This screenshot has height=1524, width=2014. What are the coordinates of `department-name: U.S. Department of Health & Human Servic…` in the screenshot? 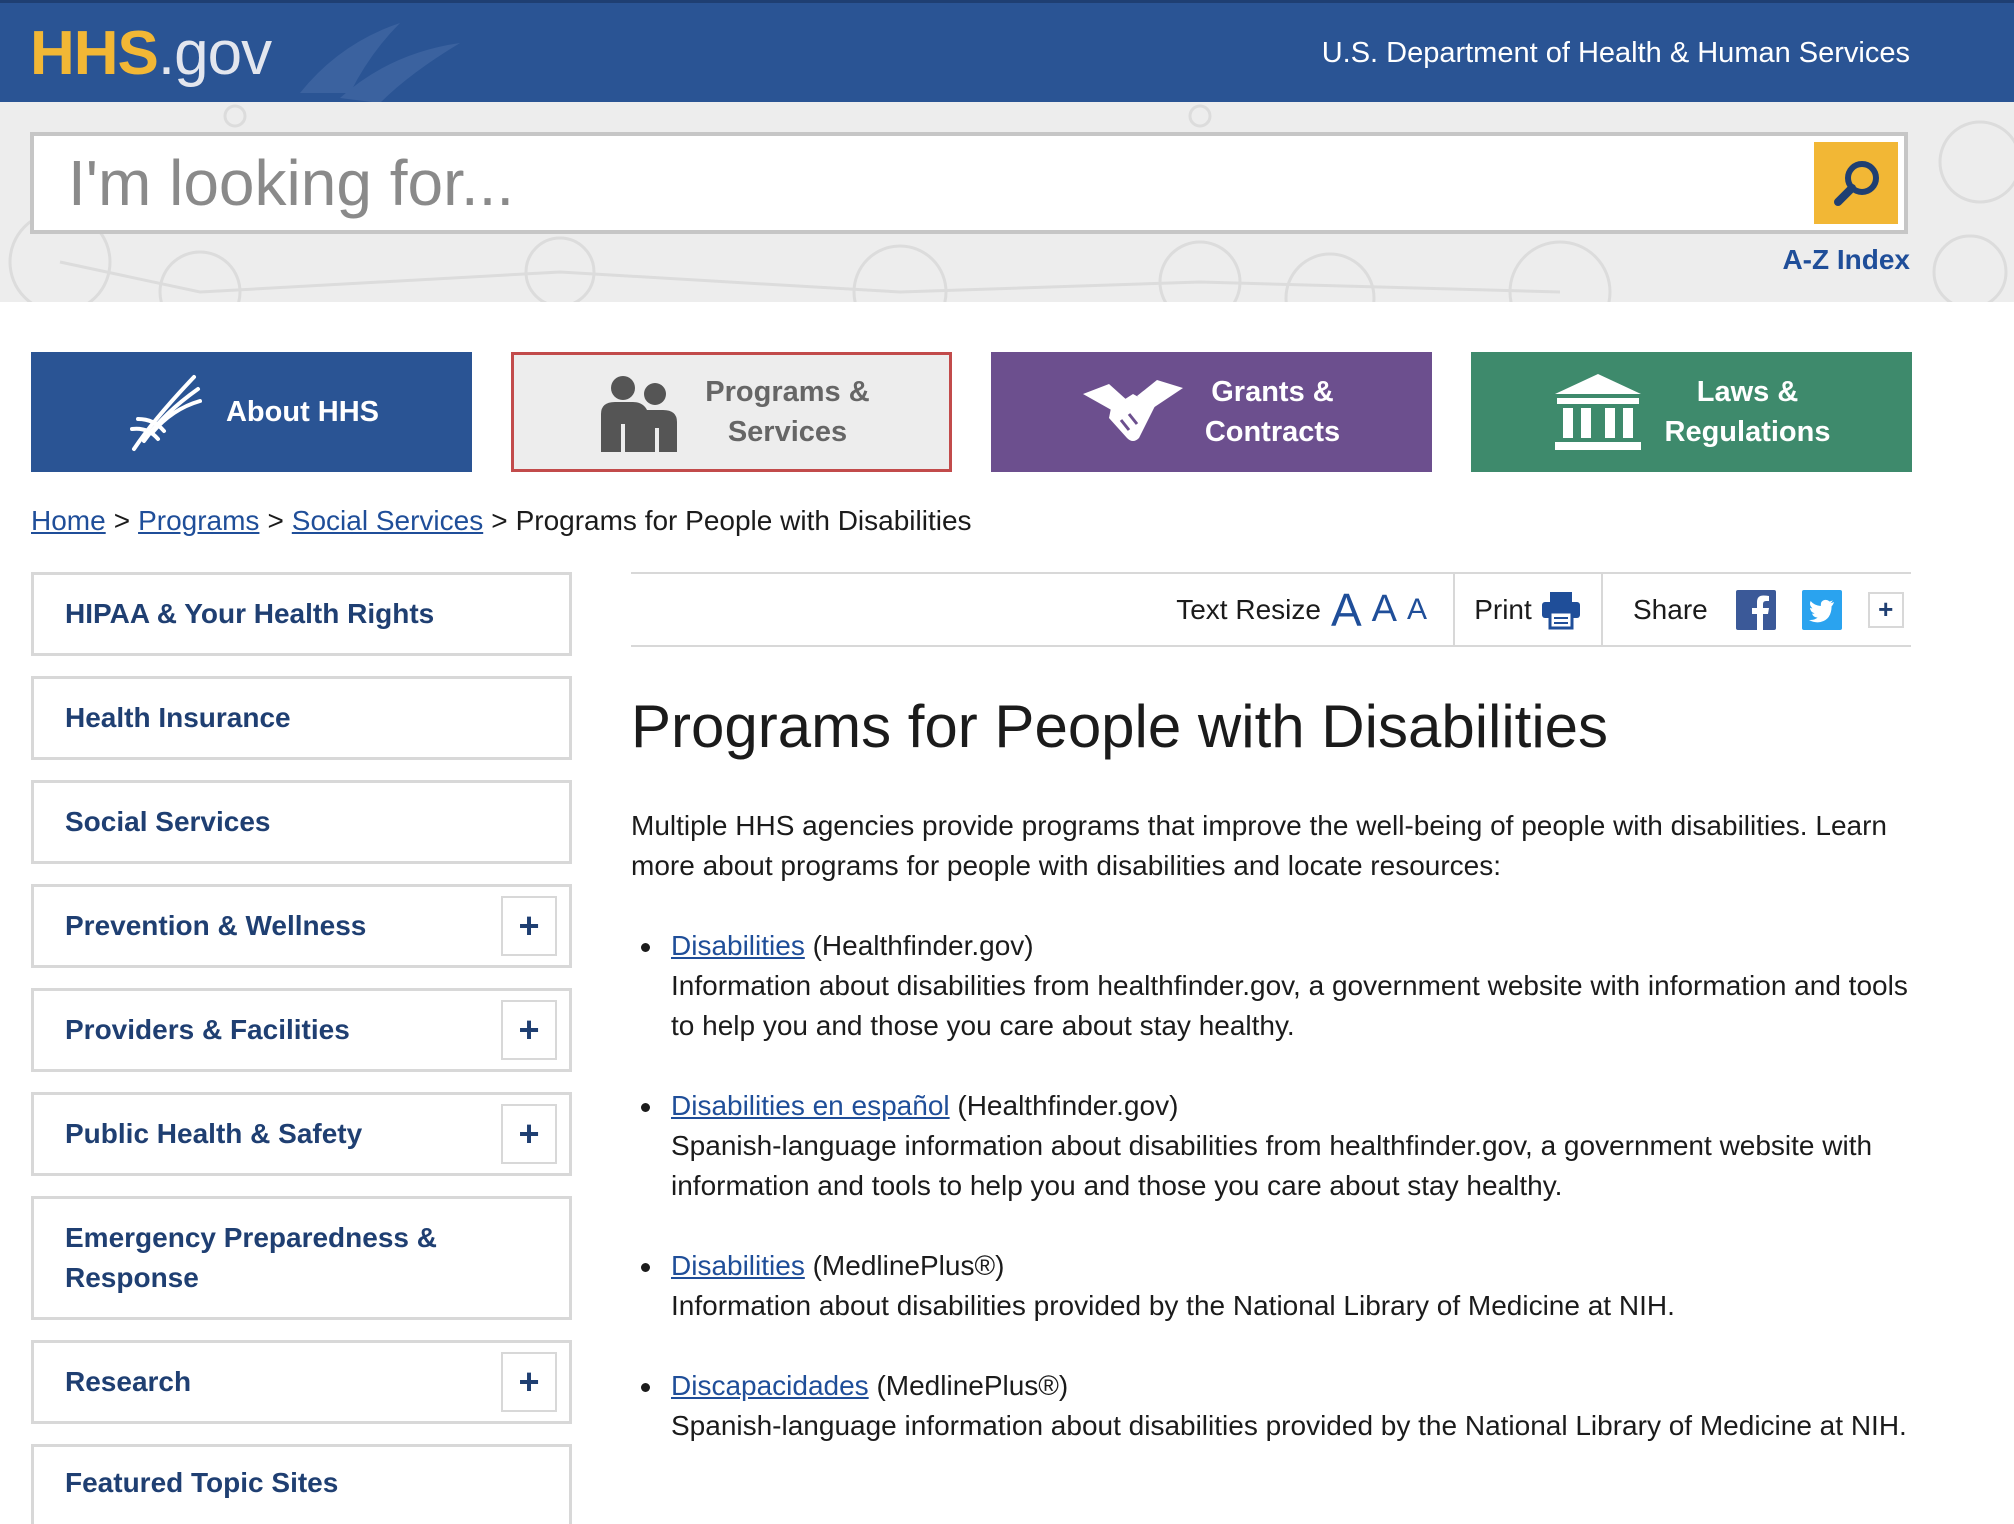 It's located at (1615, 53).